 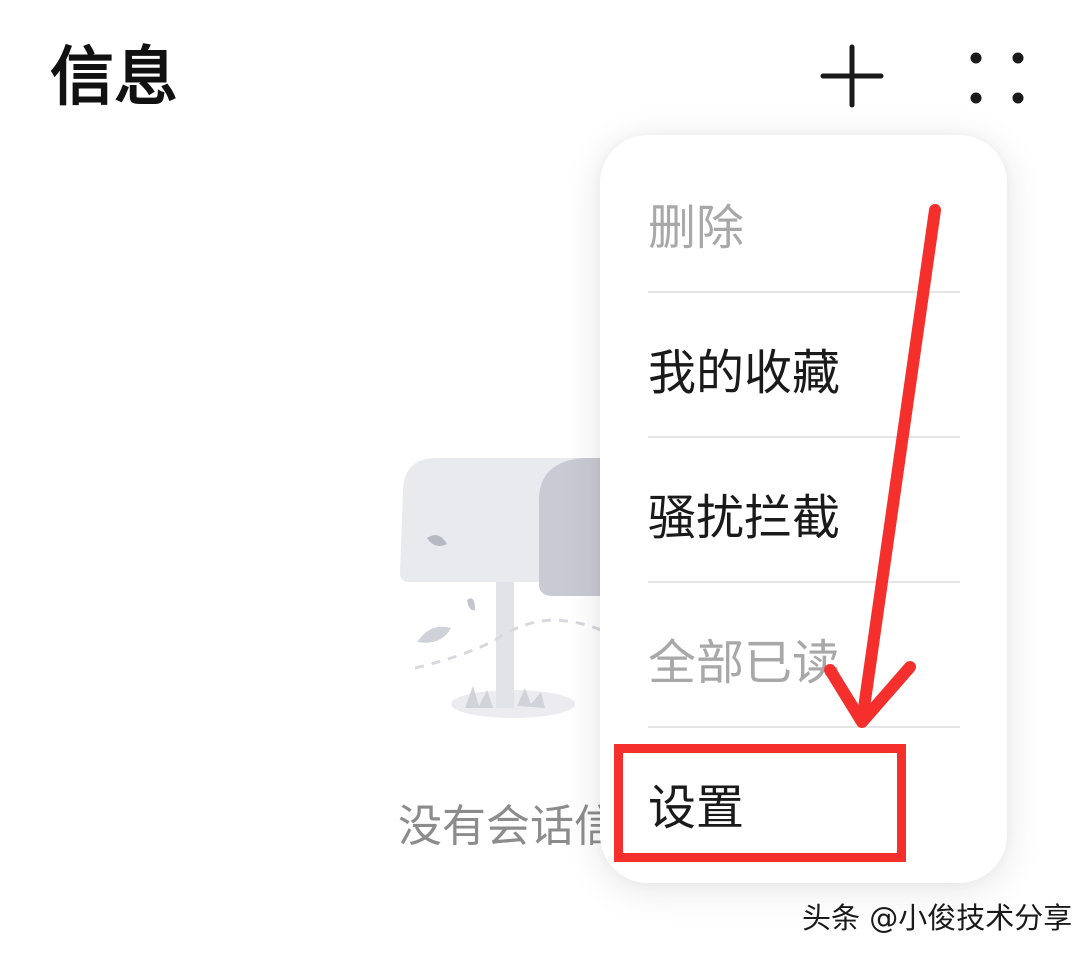 What do you see at coordinates (696, 227) in the screenshot?
I see `menu-item-label: 删除` at bounding box center [696, 227].